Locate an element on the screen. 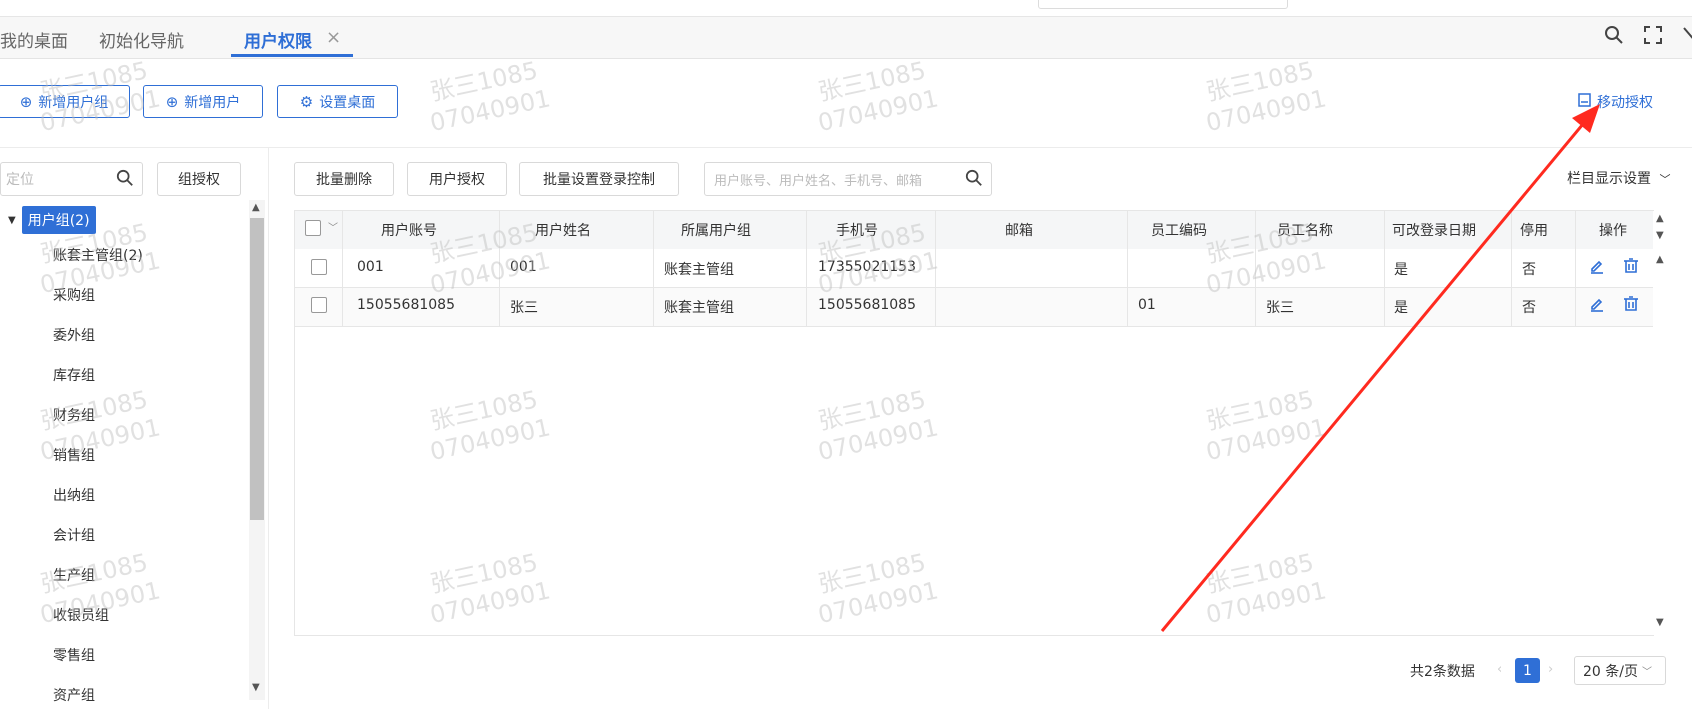 This screenshot has height=709, width=1692. tree-node: 收银员组 is located at coordinates (81, 615).